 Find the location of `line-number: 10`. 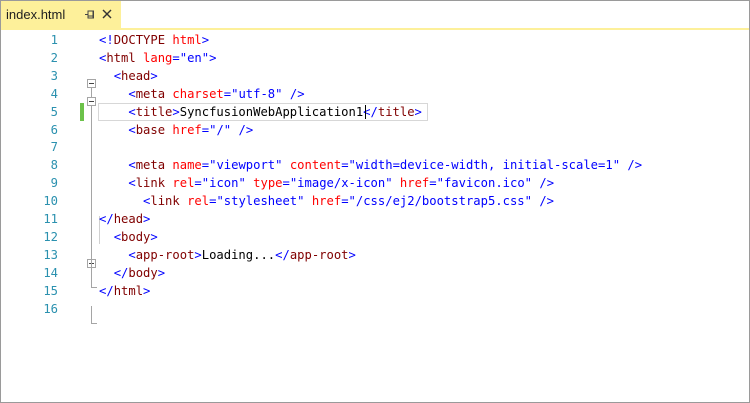

line-number: 10 is located at coordinates (50, 201).